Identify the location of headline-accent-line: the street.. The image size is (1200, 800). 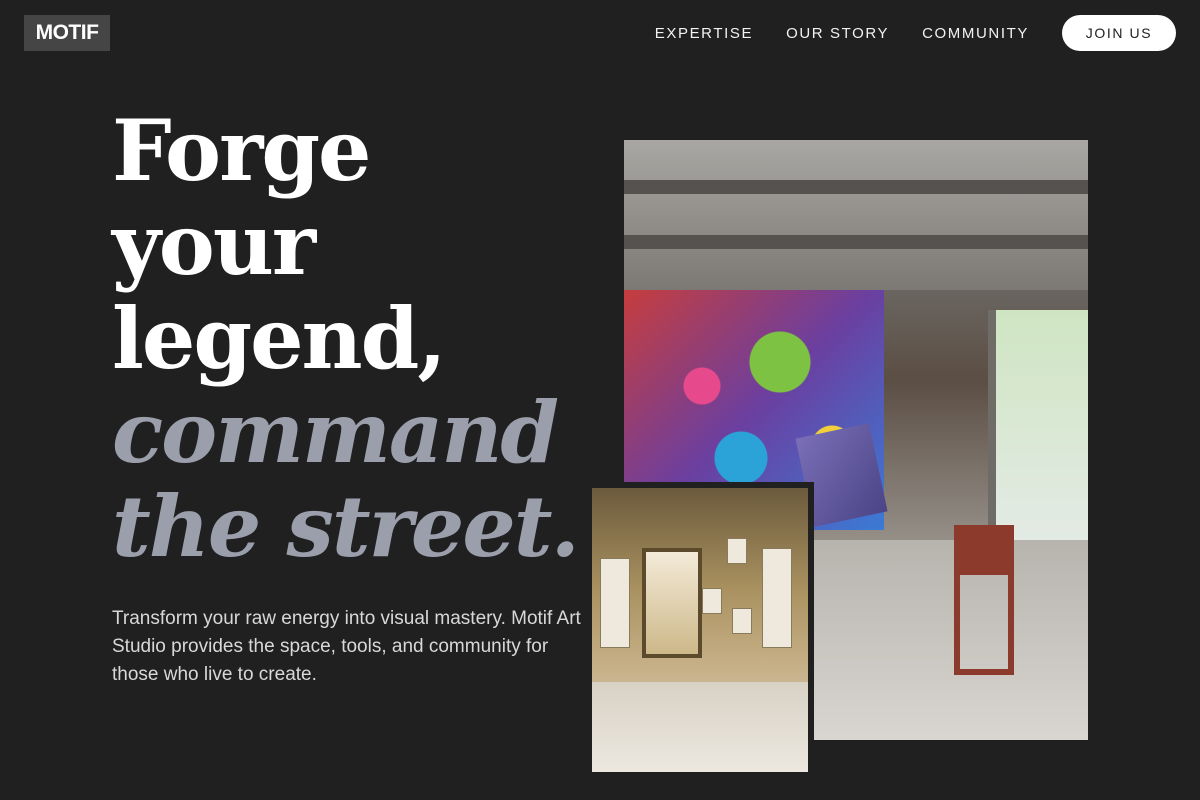
(346, 526).